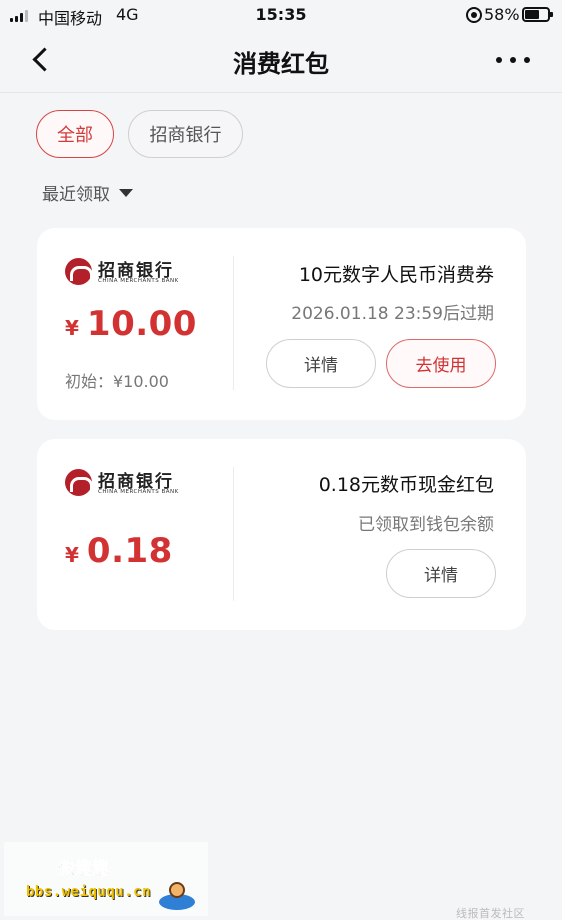 This screenshot has height=920, width=562. I want to click on nav-header: 消费红包, so click(281, 61).